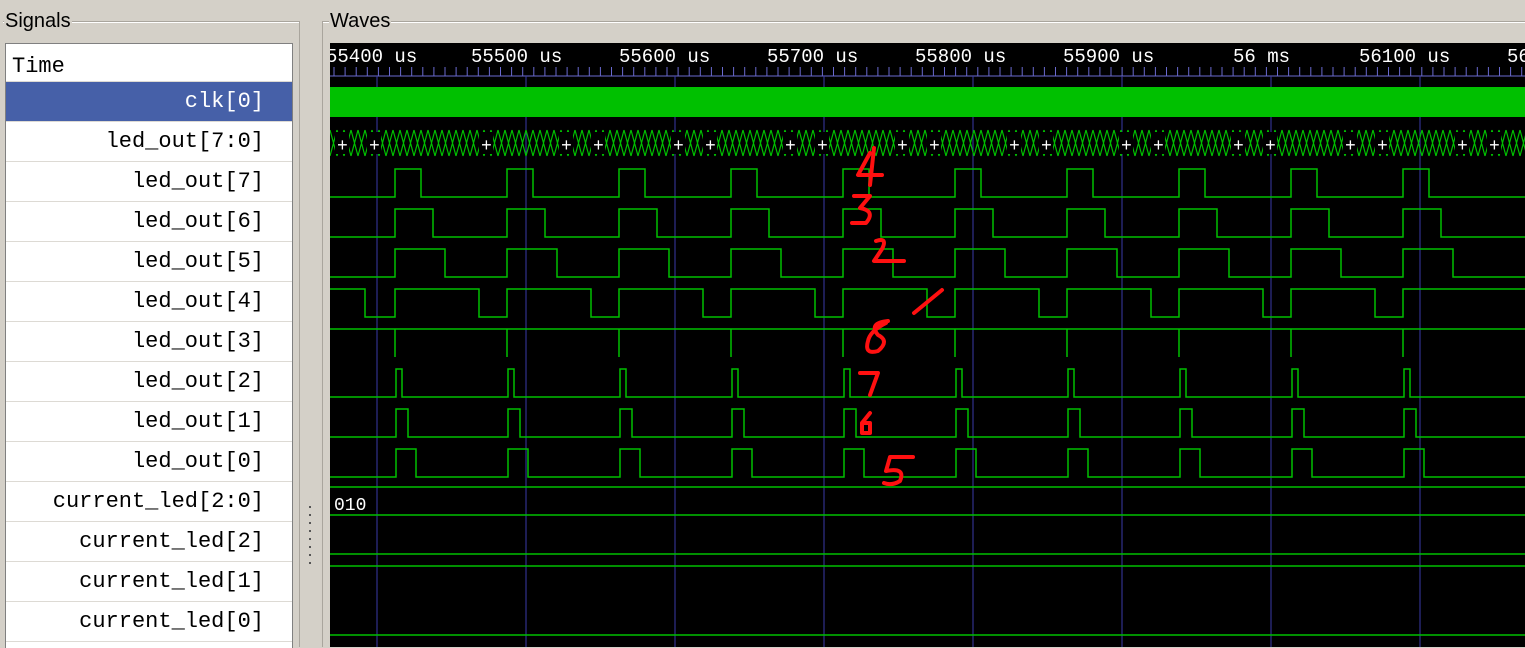 Image resolution: width=1525 pixels, height=648 pixels. I want to click on time-axis-label: 55600 us, so click(664, 57).